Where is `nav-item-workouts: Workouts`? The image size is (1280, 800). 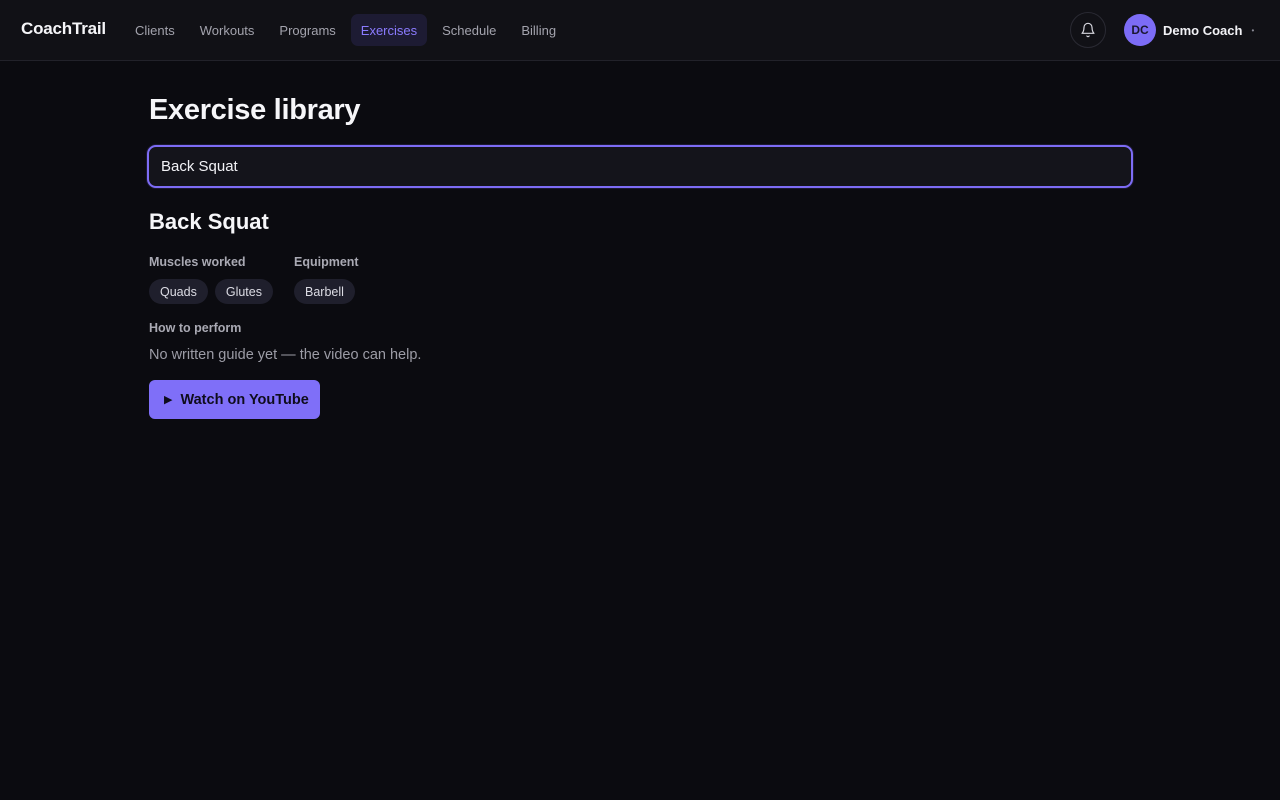
nav-item-workouts: Workouts is located at coordinates (227, 30).